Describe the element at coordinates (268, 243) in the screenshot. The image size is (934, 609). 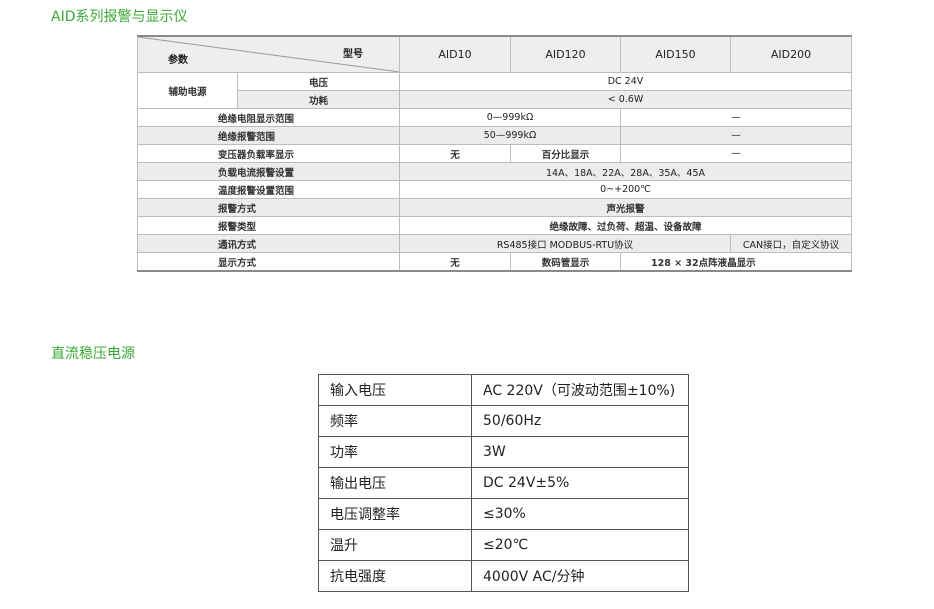
I see `comm-mode-label: 通讯方式` at that location.